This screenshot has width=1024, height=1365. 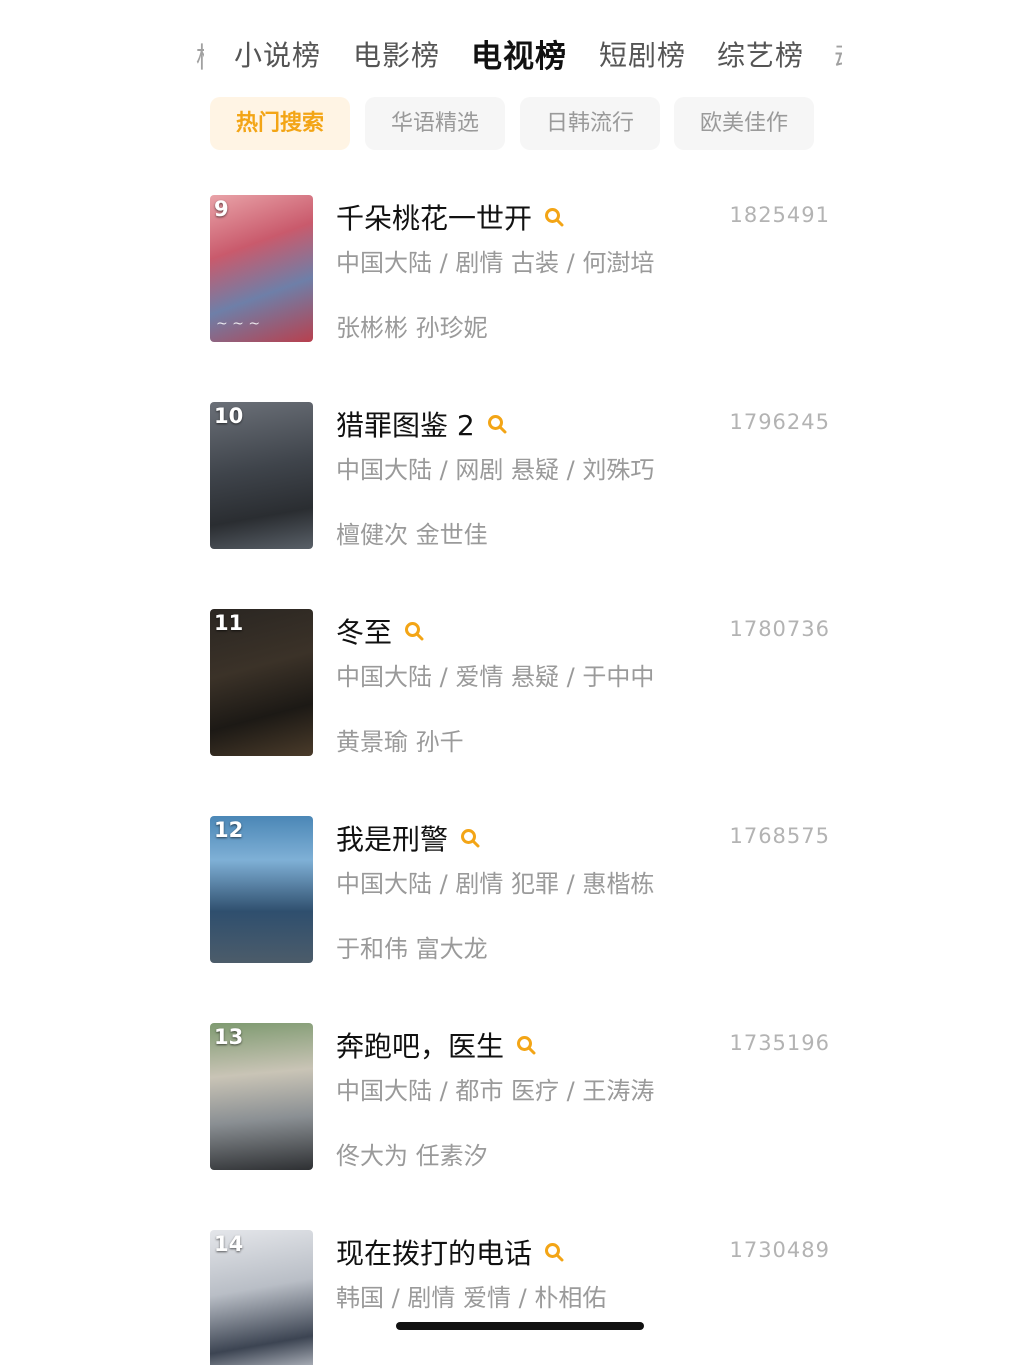 I want to click on tab-short-drama: 短剧榜, so click(x=642, y=54).